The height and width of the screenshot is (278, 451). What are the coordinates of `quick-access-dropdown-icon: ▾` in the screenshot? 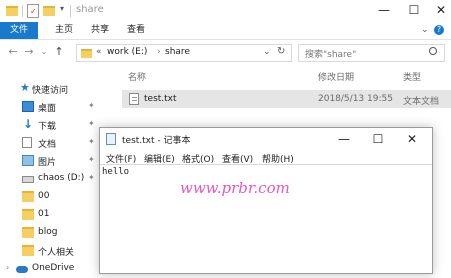 It's located at (62, 8).